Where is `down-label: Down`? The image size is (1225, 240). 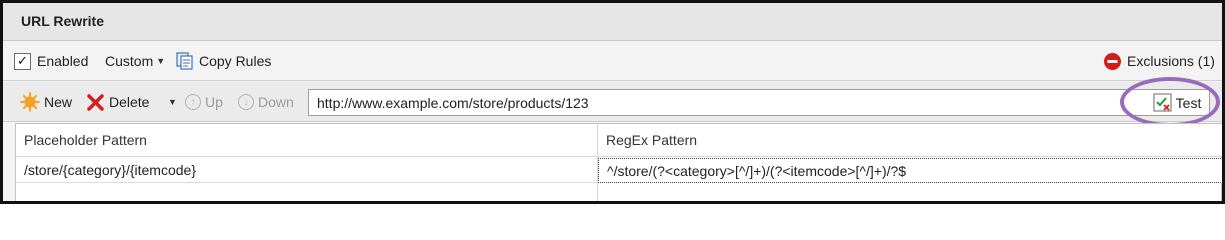
down-label: Down is located at coordinates (276, 102).